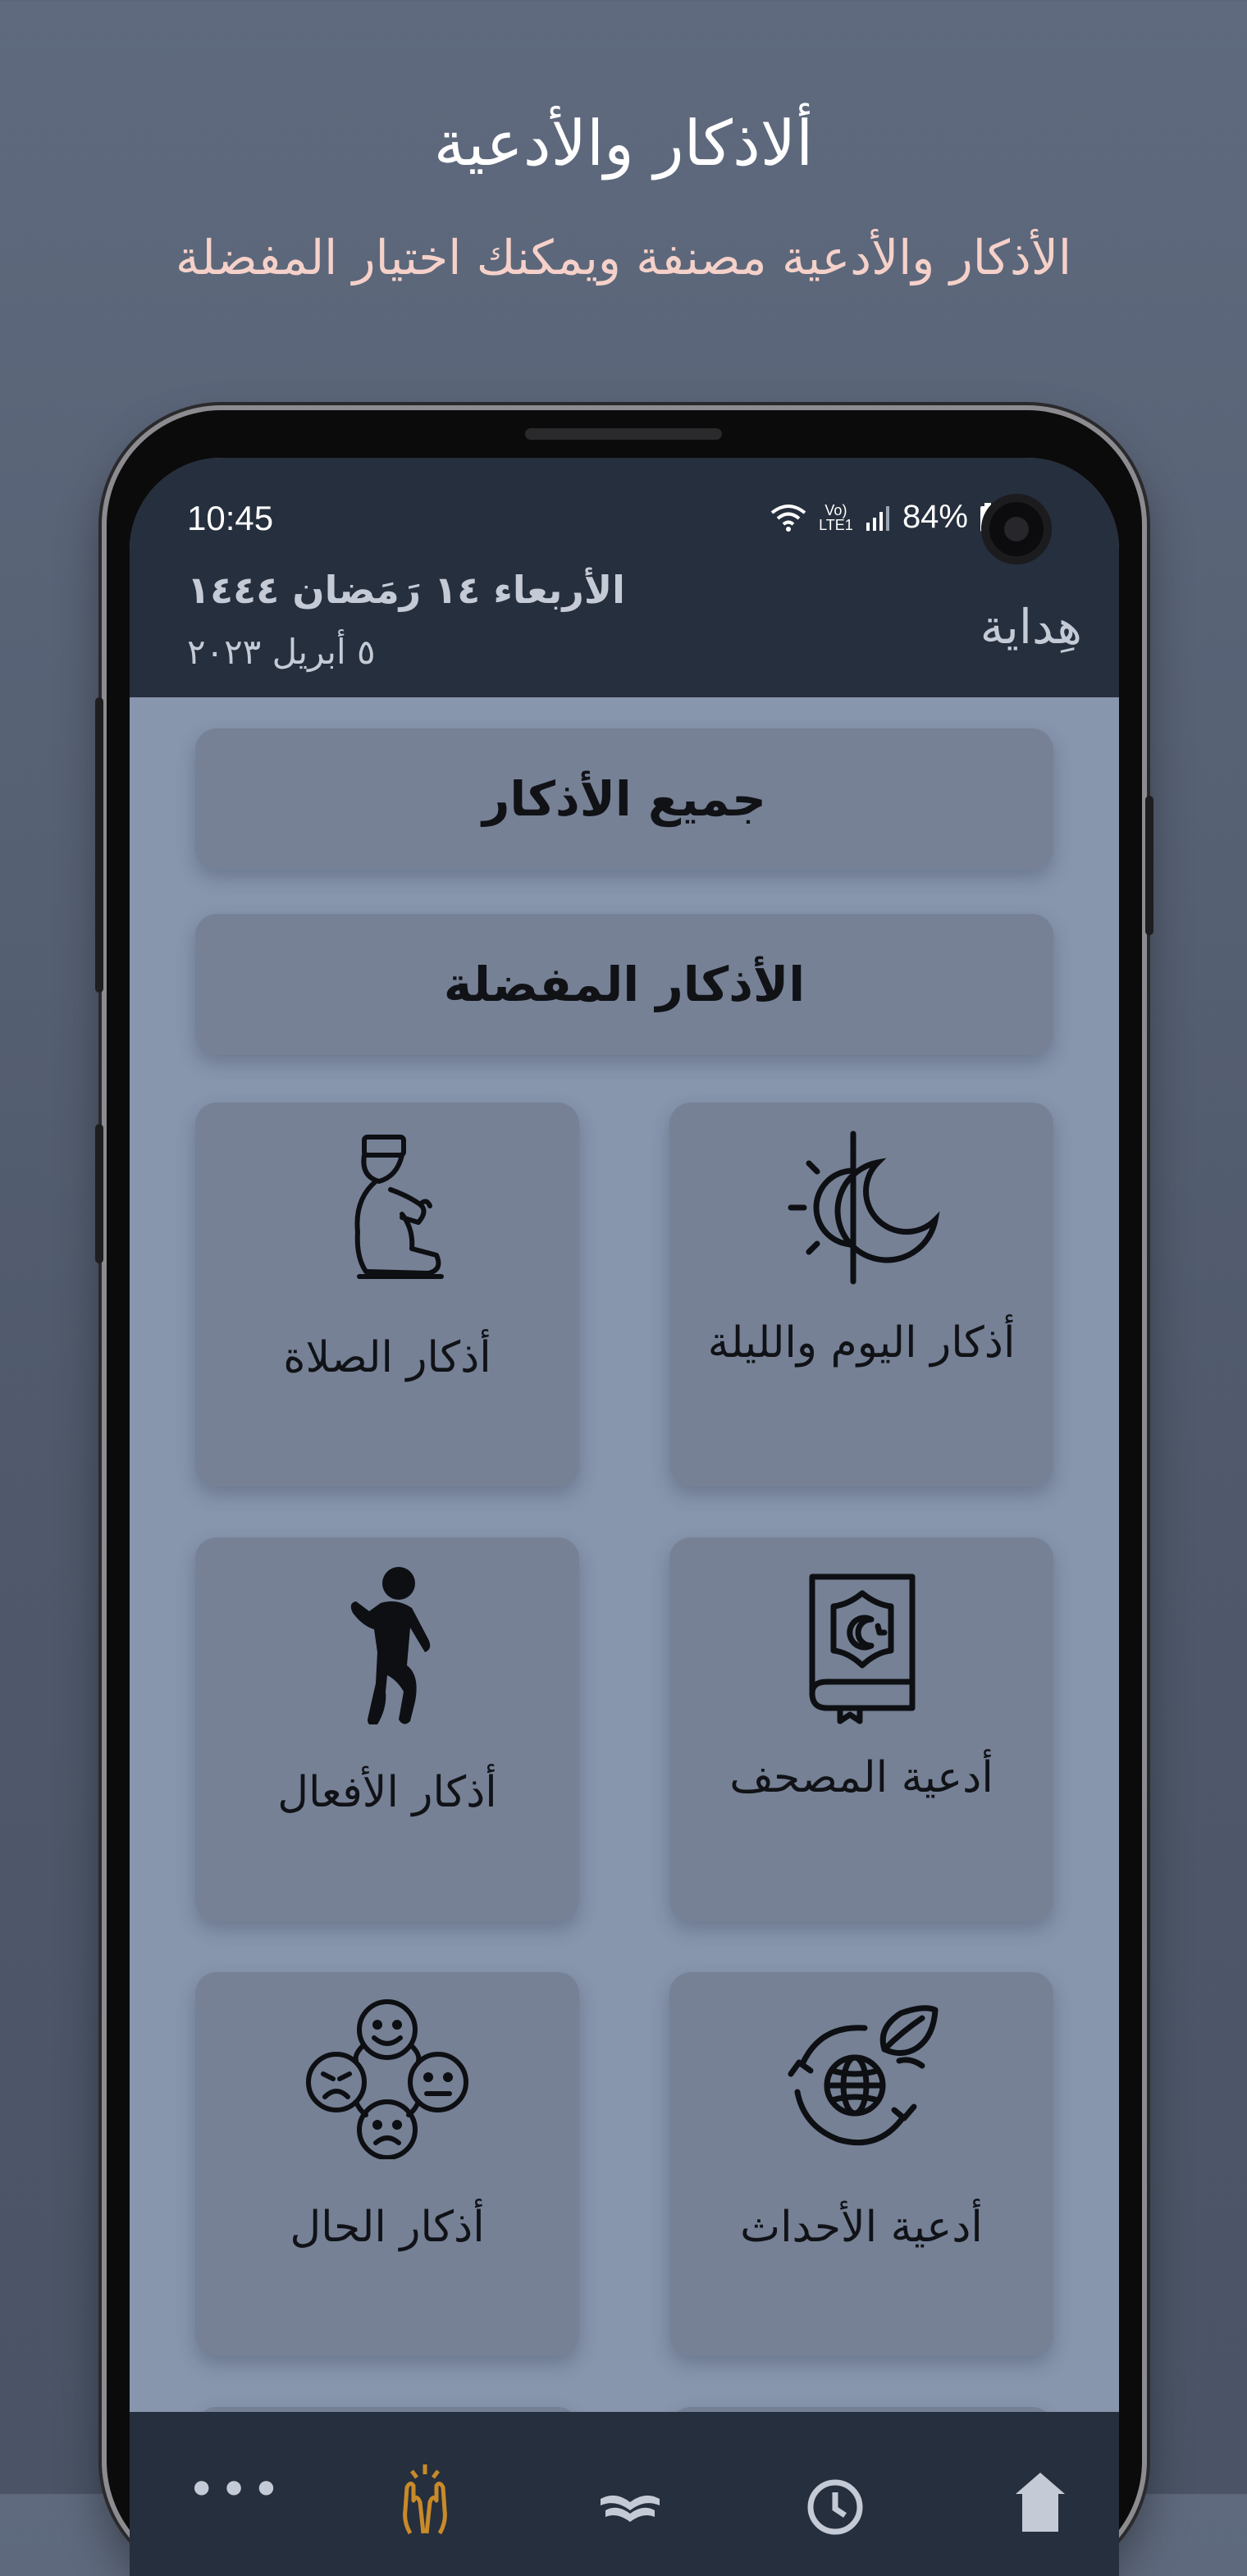 This screenshot has width=1247, height=2576. What do you see at coordinates (387, 1792) in the screenshot?
I see `tile-label: أذكار الأفعال` at bounding box center [387, 1792].